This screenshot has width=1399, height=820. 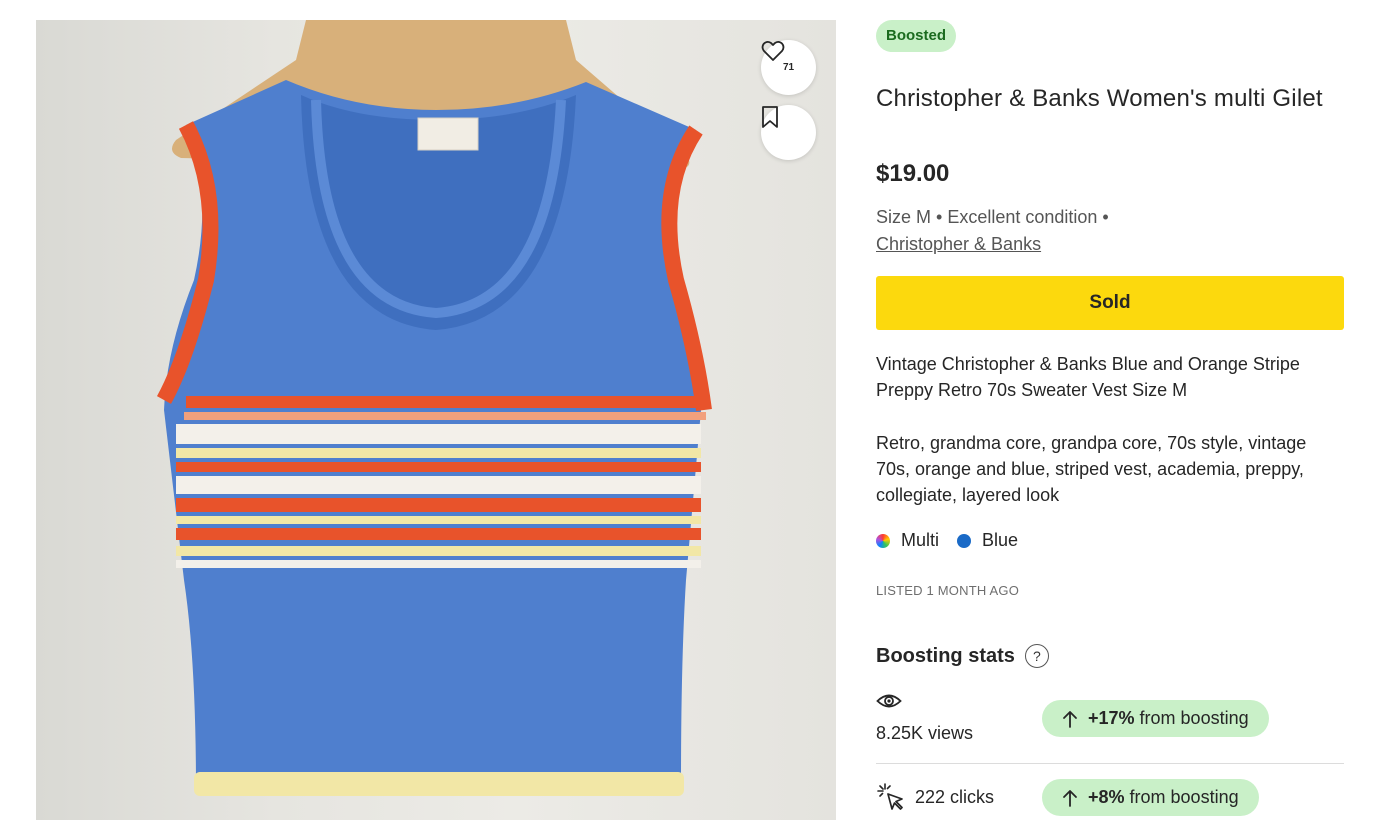 I want to click on clicks-boost-pill: +8% from boosting, so click(x=1150, y=797).